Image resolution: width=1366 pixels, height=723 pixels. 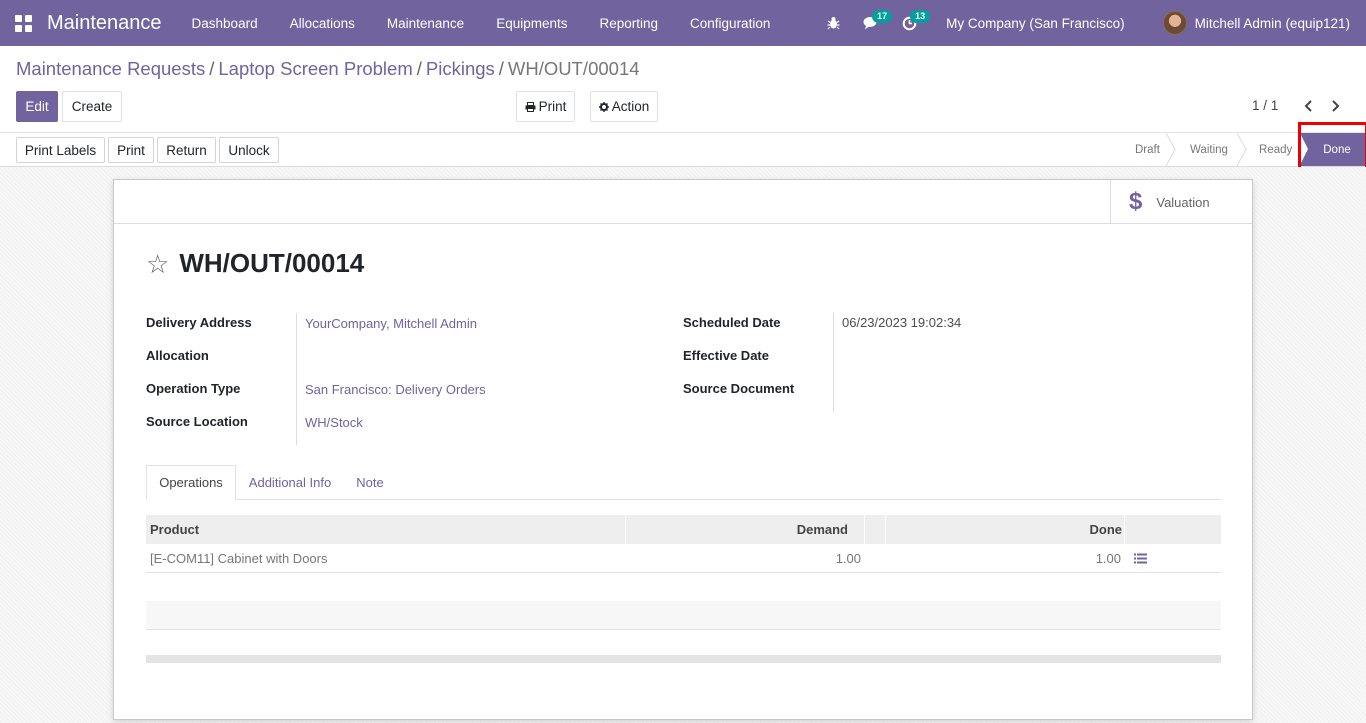 What do you see at coordinates (239, 558) in the screenshot?
I see `row-product: [E-COM11] Cabinet with Doors` at bounding box center [239, 558].